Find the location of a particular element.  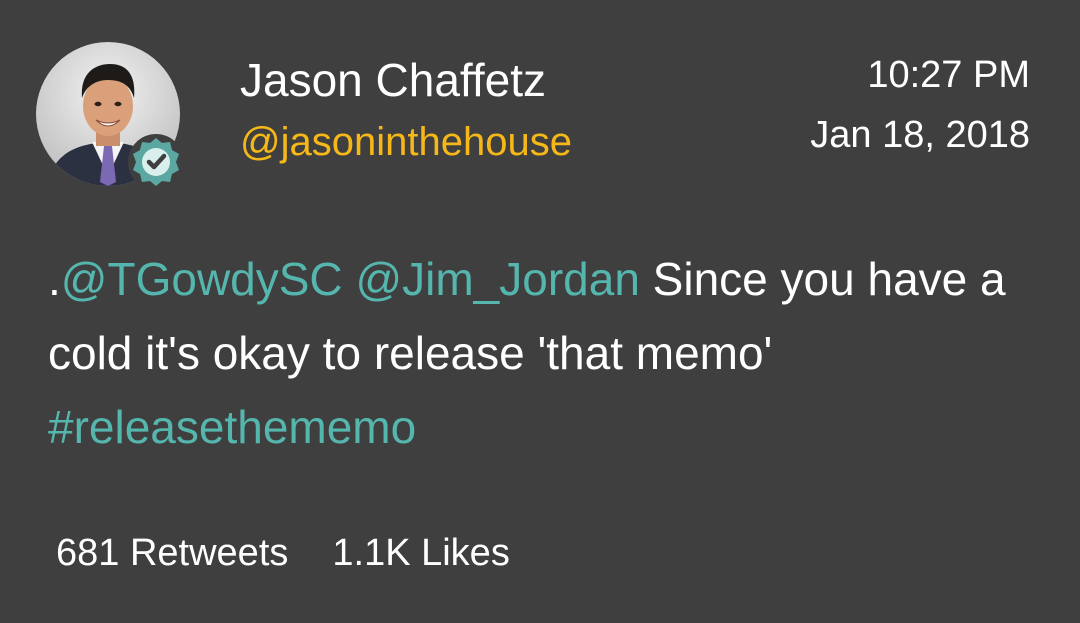

tweet-prefix: . is located at coordinates (54, 279).